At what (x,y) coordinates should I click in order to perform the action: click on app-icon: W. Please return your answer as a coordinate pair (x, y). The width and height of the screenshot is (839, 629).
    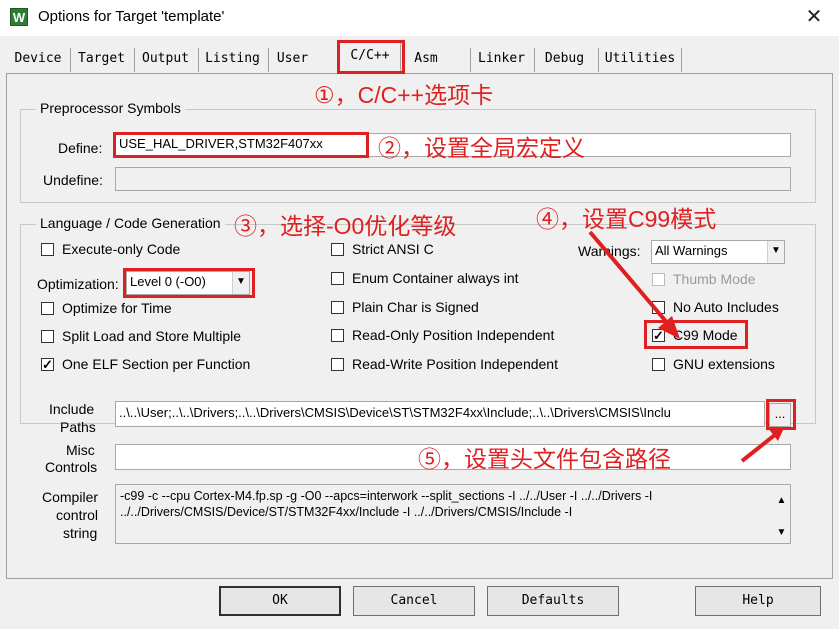
    Looking at the image, I should click on (19, 17).